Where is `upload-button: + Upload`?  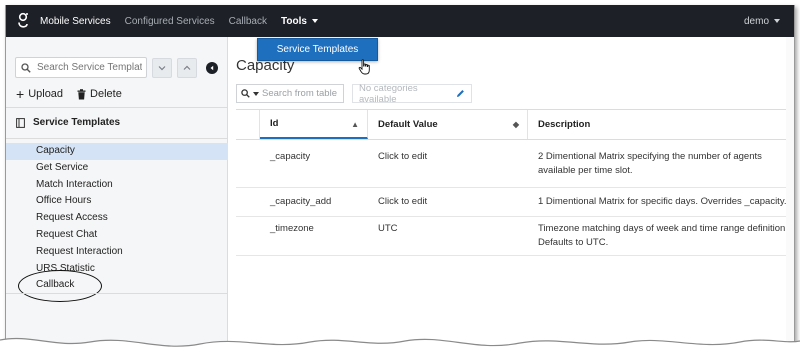 upload-button: + Upload is located at coordinates (40, 94).